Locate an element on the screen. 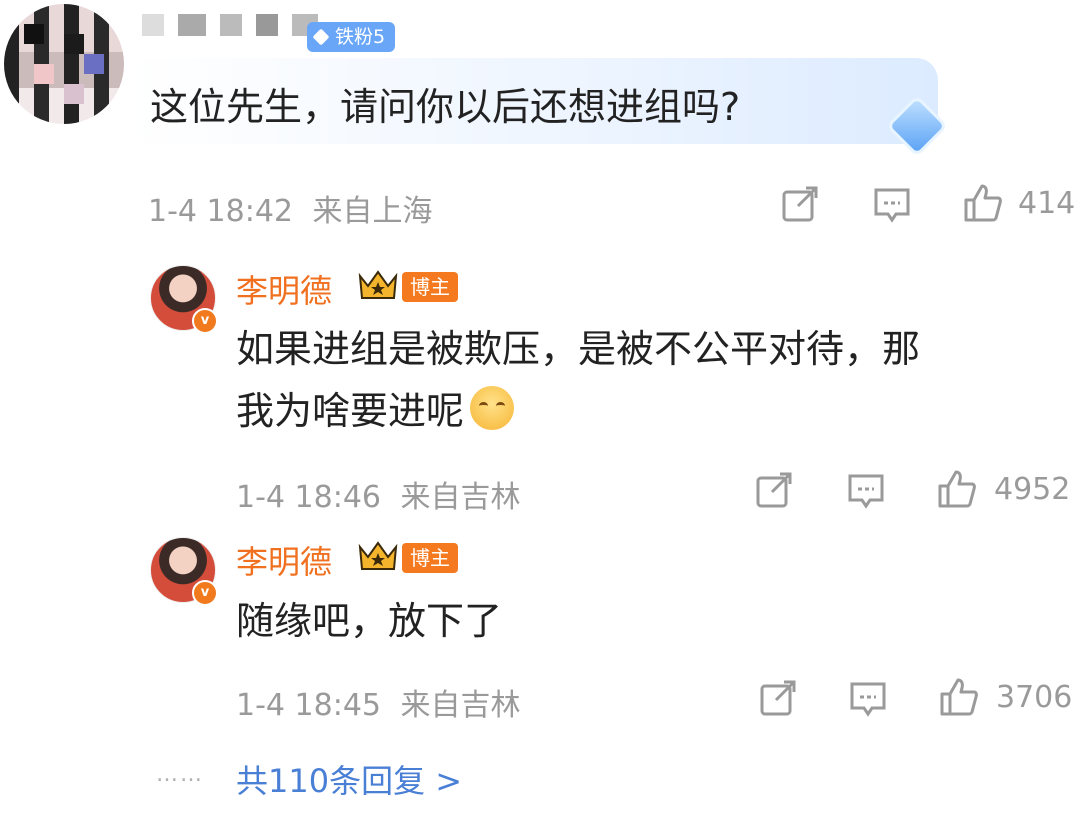 The height and width of the screenshot is (814, 1080). reply-meta: 1-4 18:45 来自吉林 is located at coordinates (378, 702).